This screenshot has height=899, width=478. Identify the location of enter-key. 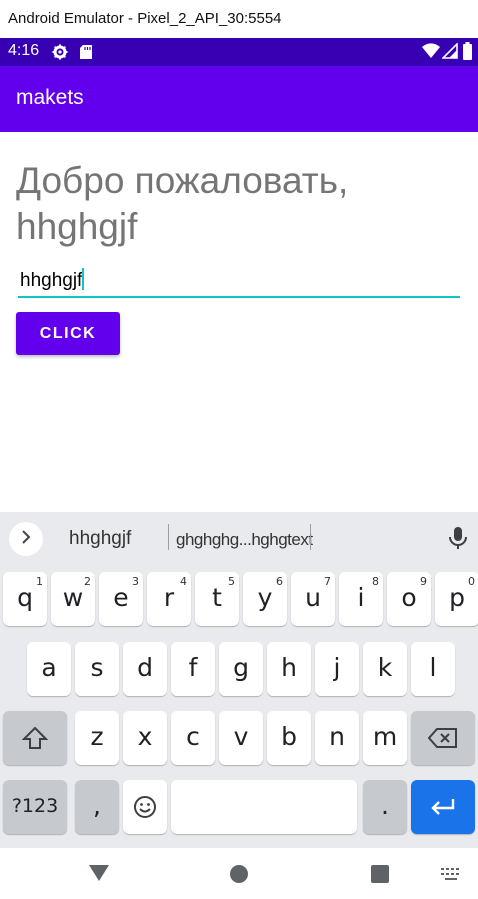
(443, 807).